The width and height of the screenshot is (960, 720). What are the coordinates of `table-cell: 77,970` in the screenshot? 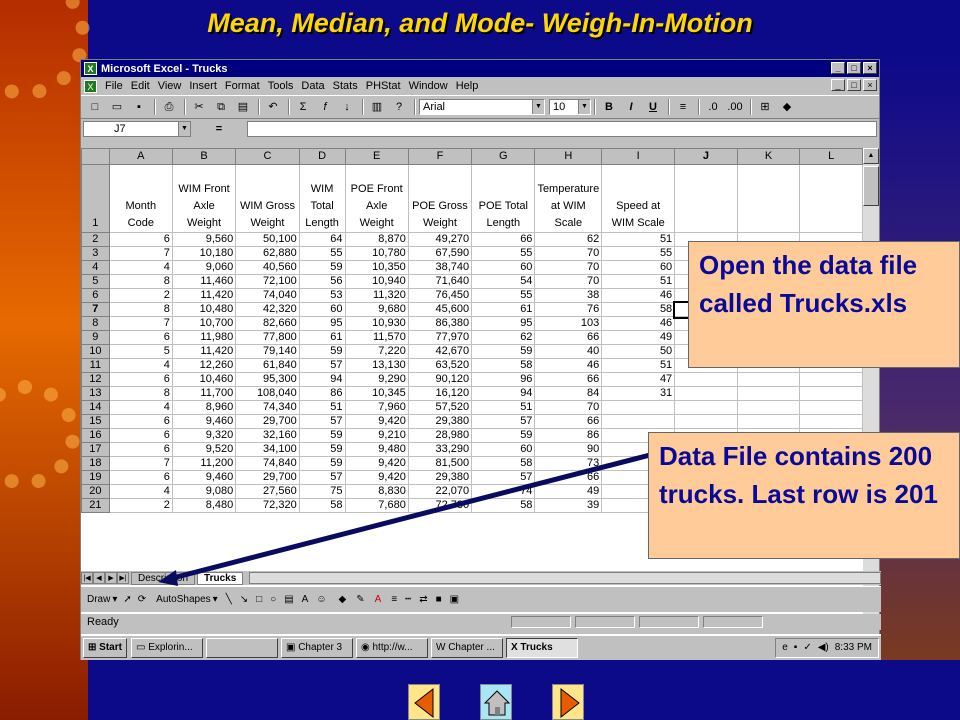 It's located at (440, 337).